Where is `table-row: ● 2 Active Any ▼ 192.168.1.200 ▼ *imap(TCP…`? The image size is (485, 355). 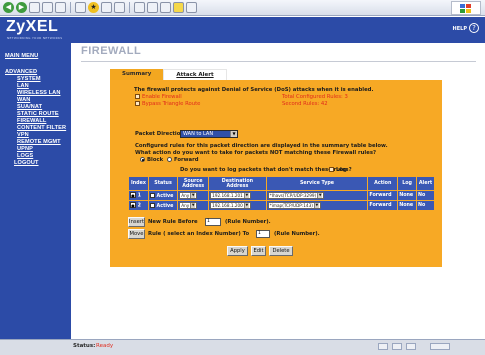 table-row: ● 2 Active Any ▼ 192.168.1.200 ▼ *imap(TCP… is located at coordinates (282, 205).